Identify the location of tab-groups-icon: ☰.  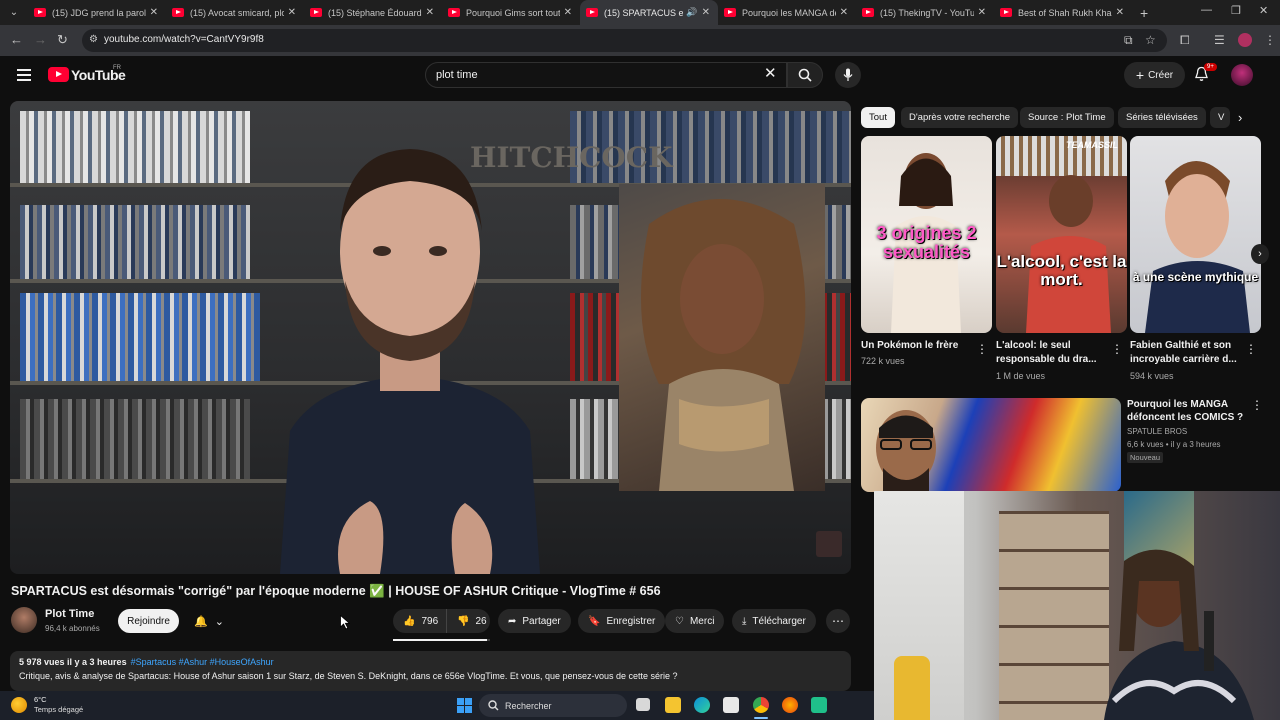
(1219, 40).